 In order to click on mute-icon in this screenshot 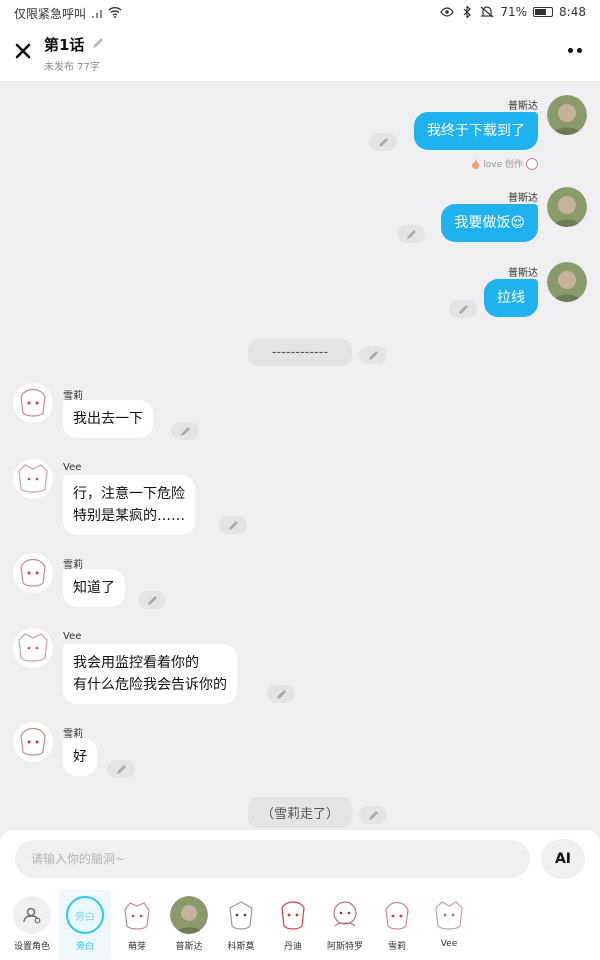, I will do `click(487, 12)`.